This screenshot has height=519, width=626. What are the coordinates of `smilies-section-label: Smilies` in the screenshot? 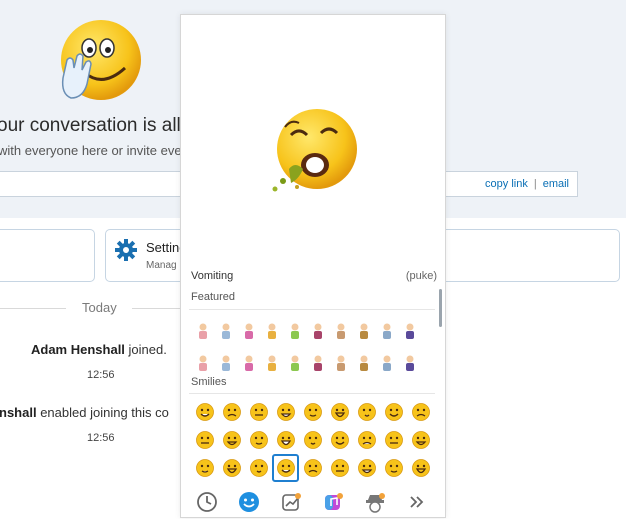 It's located at (209, 382).